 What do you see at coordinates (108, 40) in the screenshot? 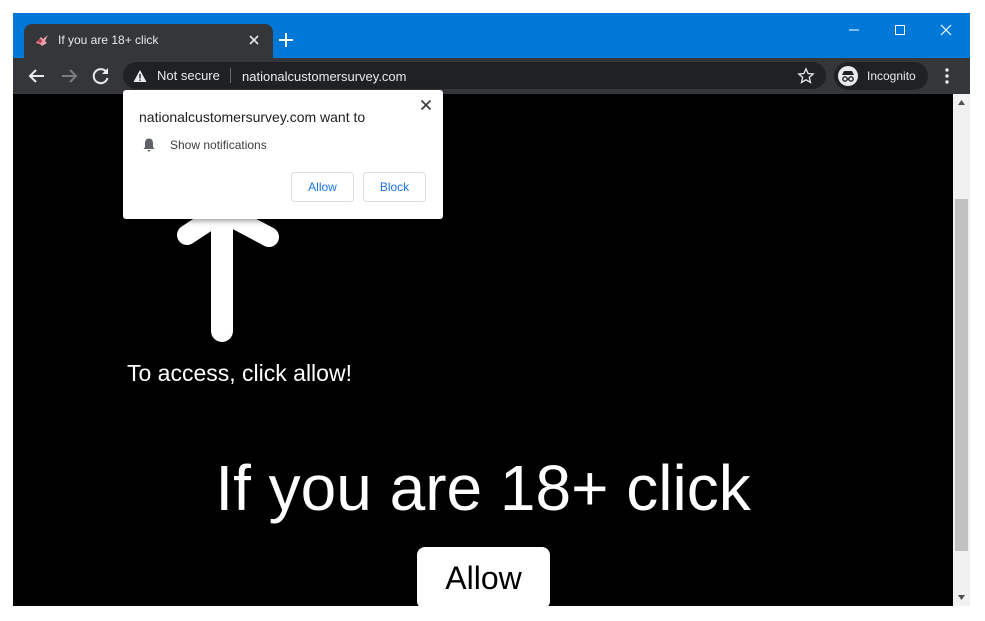
I see `tab-title: If you are 18+ click` at bounding box center [108, 40].